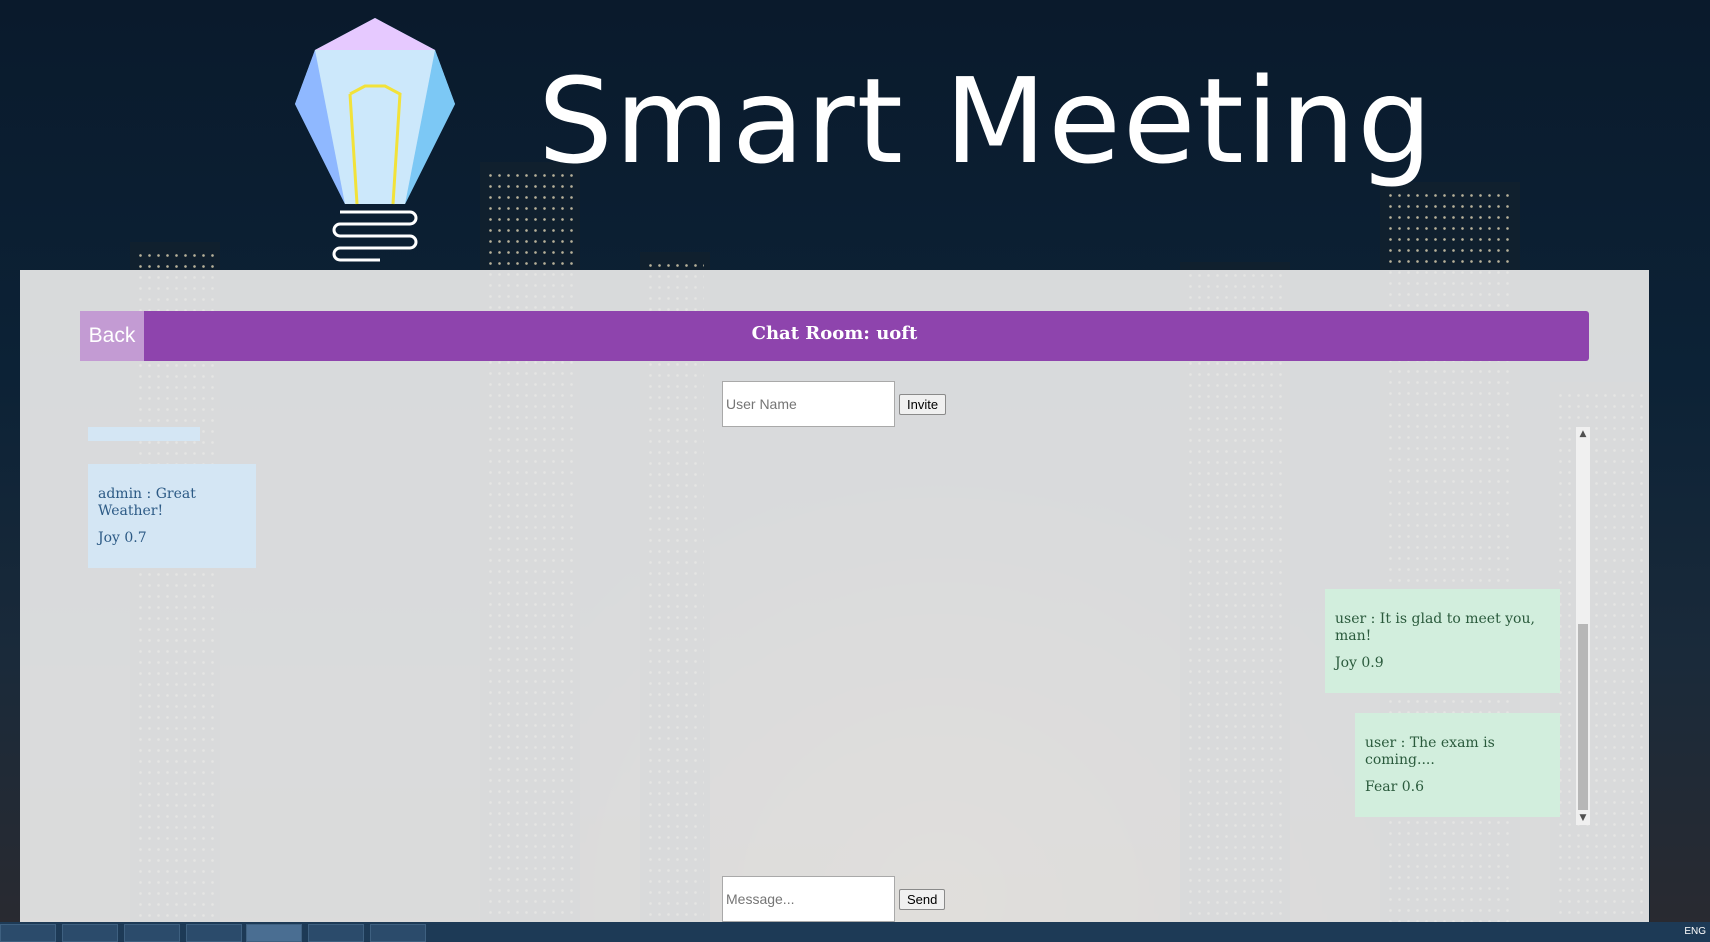 Image resolution: width=1710 pixels, height=942 pixels. I want to click on chat-room-bar: Chat Room: uoft Back, so click(834, 336).